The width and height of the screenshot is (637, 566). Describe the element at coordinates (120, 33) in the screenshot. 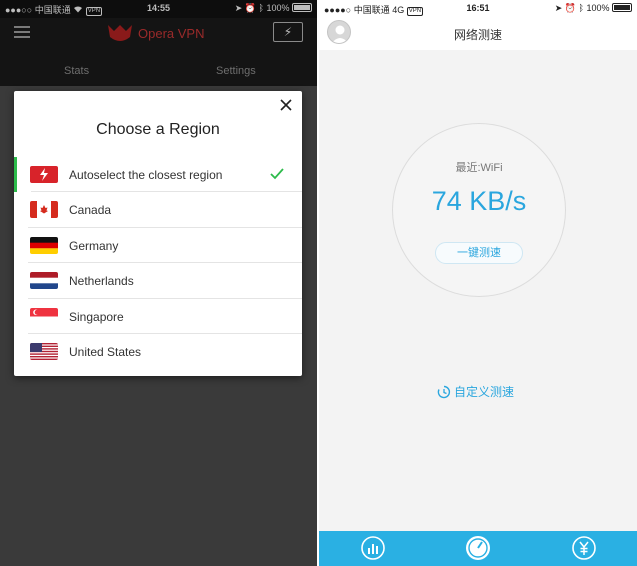

I see `opera-logo-icon` at that location.